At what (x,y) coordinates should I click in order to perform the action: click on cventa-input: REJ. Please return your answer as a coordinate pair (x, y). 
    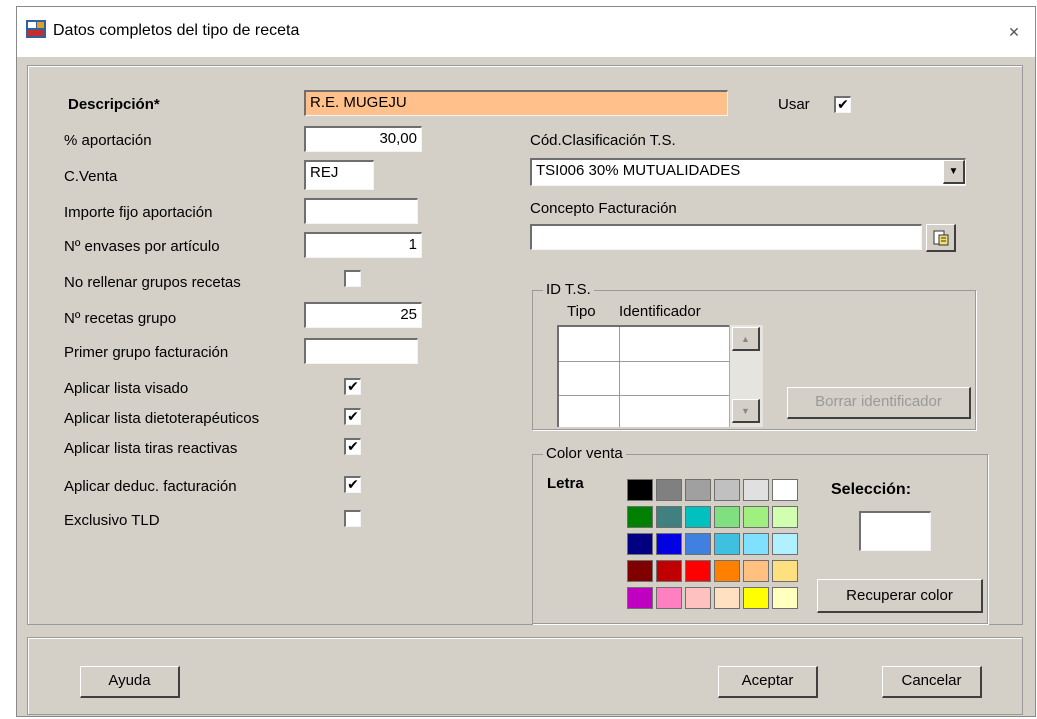
    Looking at the image, I should click on (339, 175).